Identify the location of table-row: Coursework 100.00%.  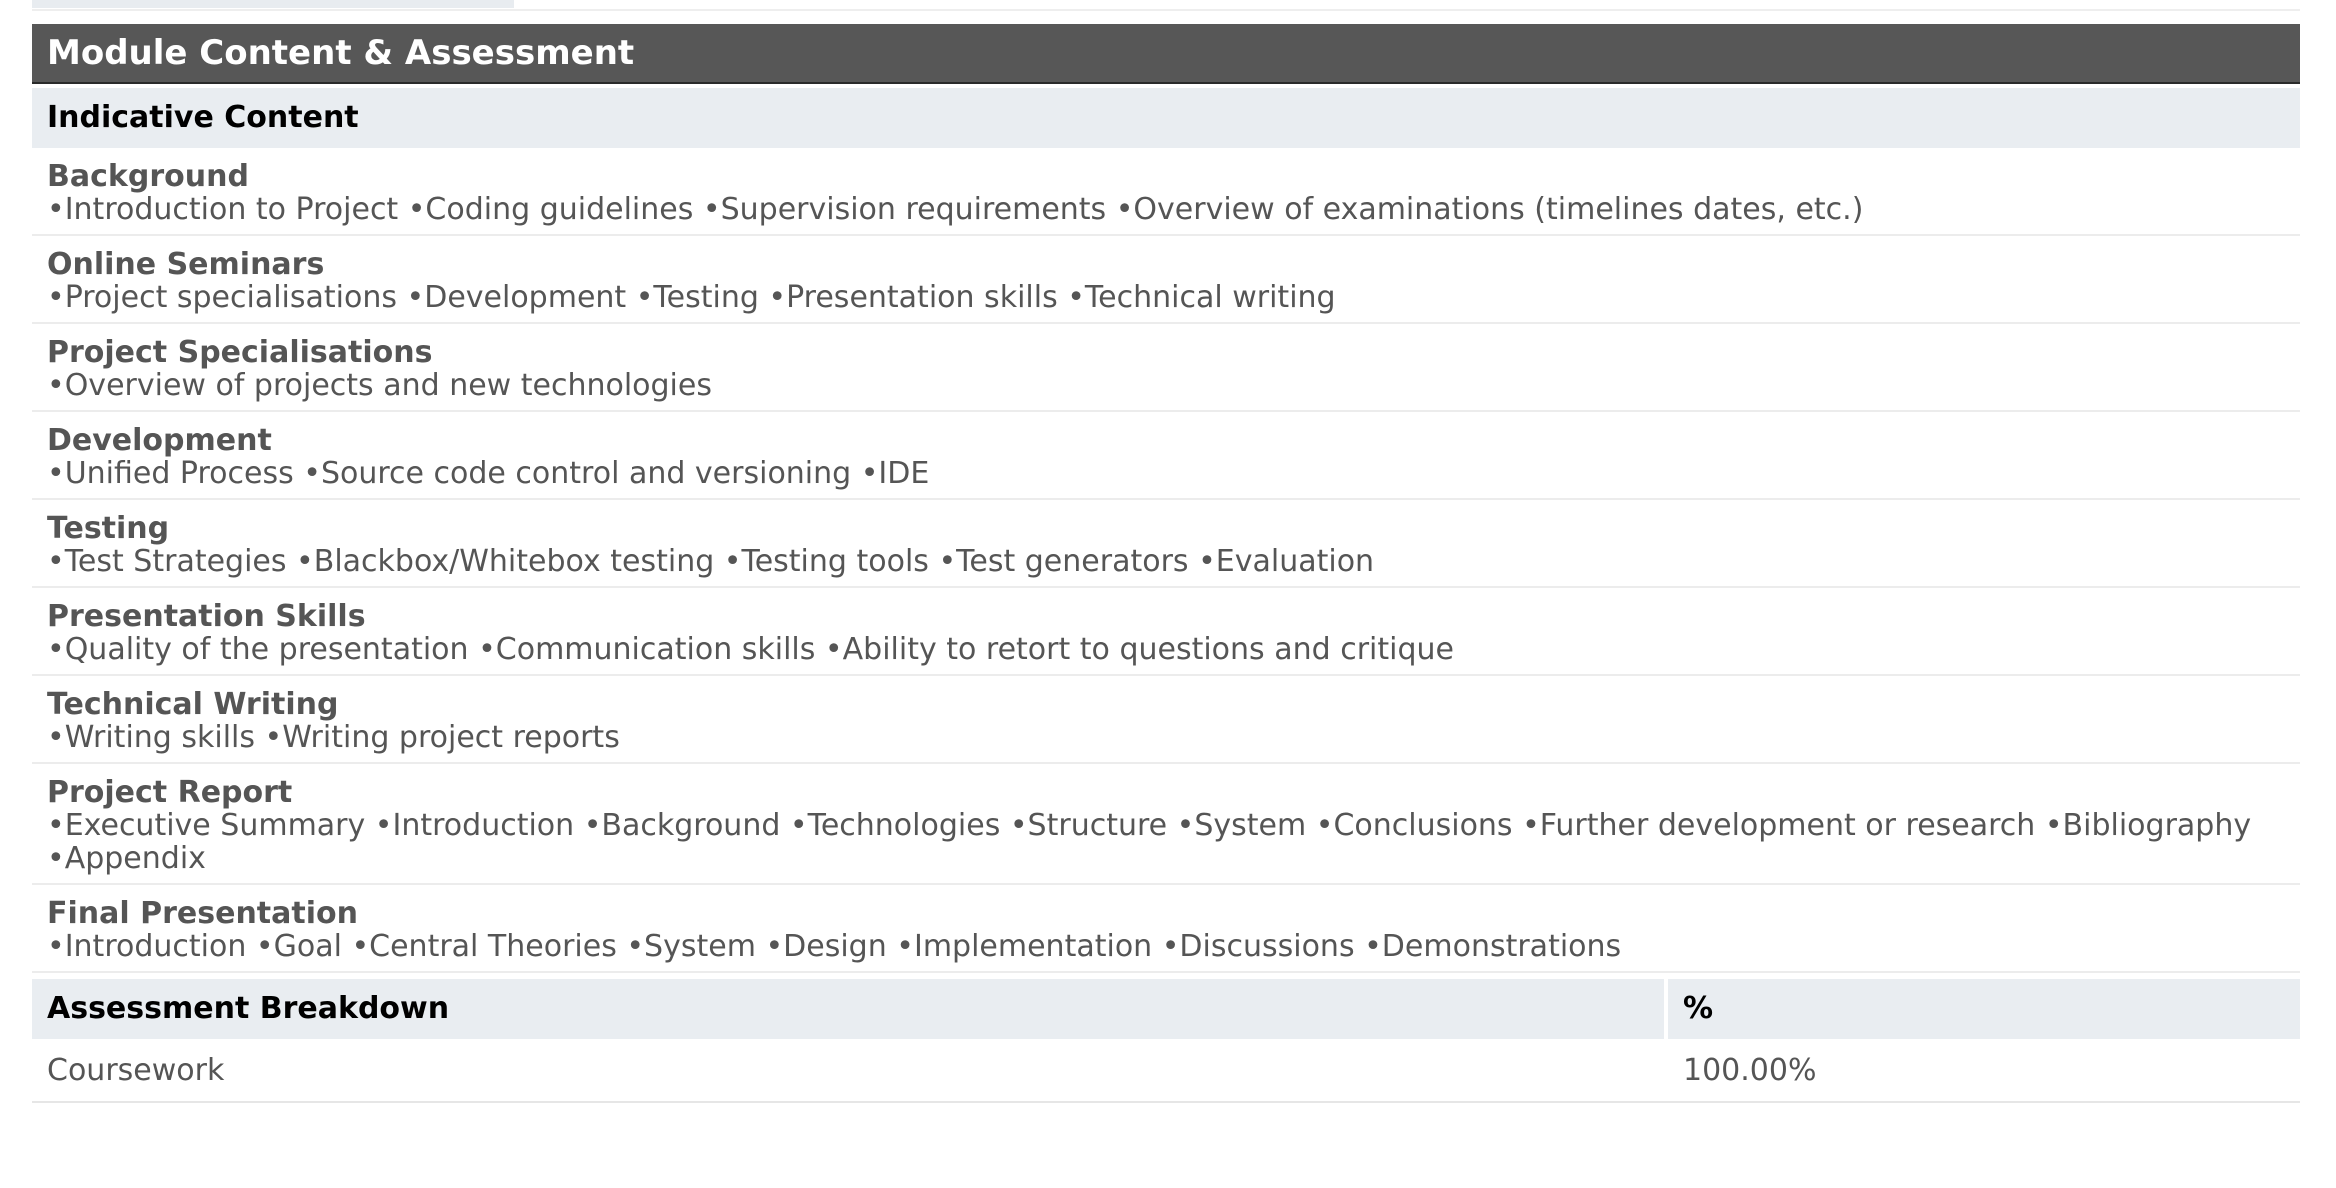
(1166, 1071).